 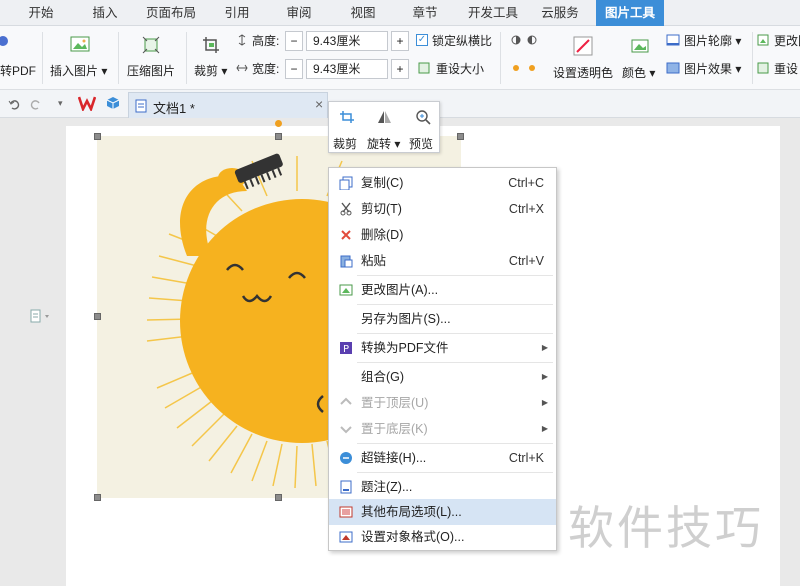 What do you see at coordinates (294, 41) in the screenshot?
I see `height-decrease-button: −` at bounding box center [294, 41].